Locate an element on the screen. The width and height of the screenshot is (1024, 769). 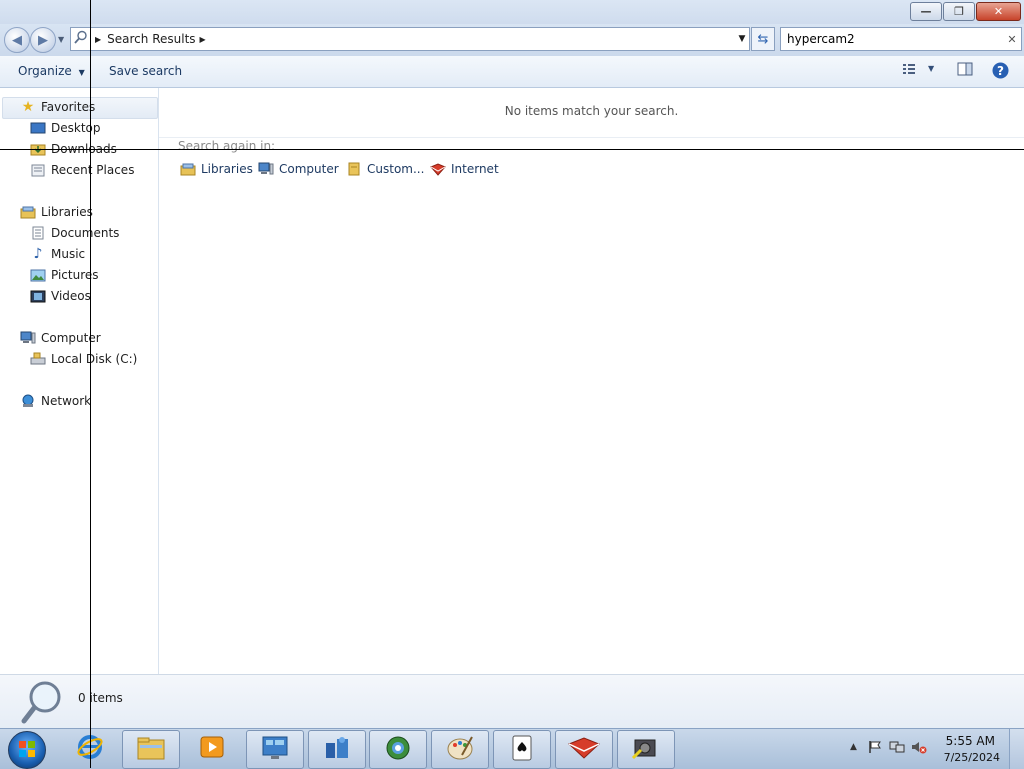
refresh-button: ⇆ is located at coordinates (763, 39).